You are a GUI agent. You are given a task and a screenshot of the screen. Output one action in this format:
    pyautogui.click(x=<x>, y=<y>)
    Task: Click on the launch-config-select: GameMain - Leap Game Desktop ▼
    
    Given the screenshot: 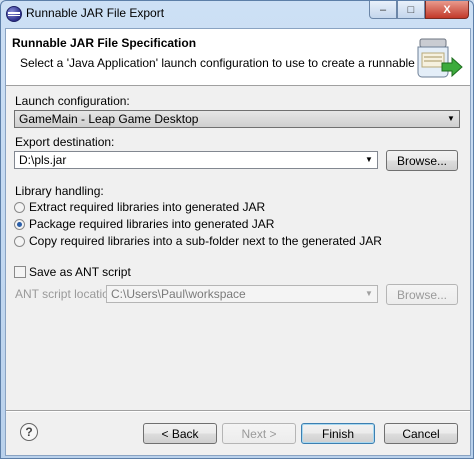 What is the action you would take?
    pyautogui.click(x=237, y=119)
    